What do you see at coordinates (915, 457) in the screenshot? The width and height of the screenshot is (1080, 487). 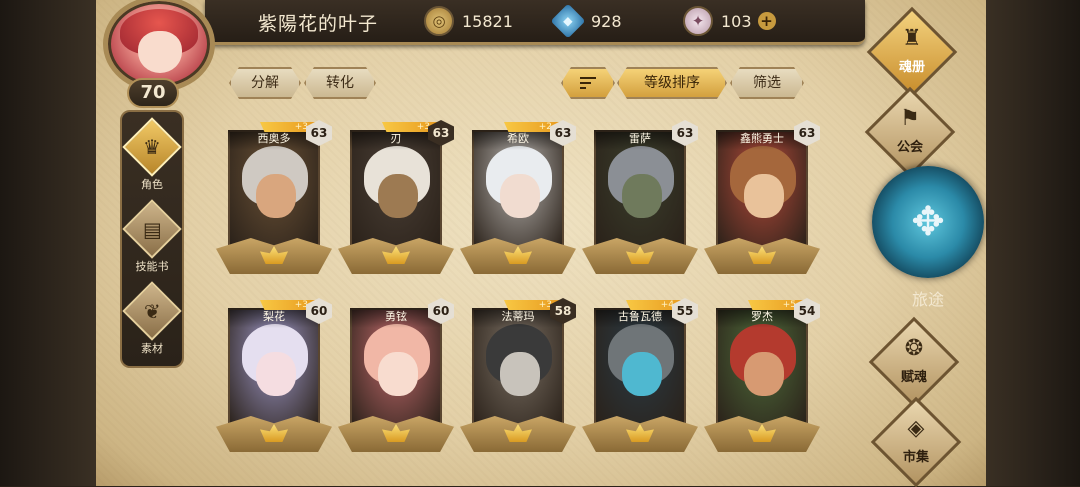 I see `nav-label: 市集` at bounding box center [915, 457].